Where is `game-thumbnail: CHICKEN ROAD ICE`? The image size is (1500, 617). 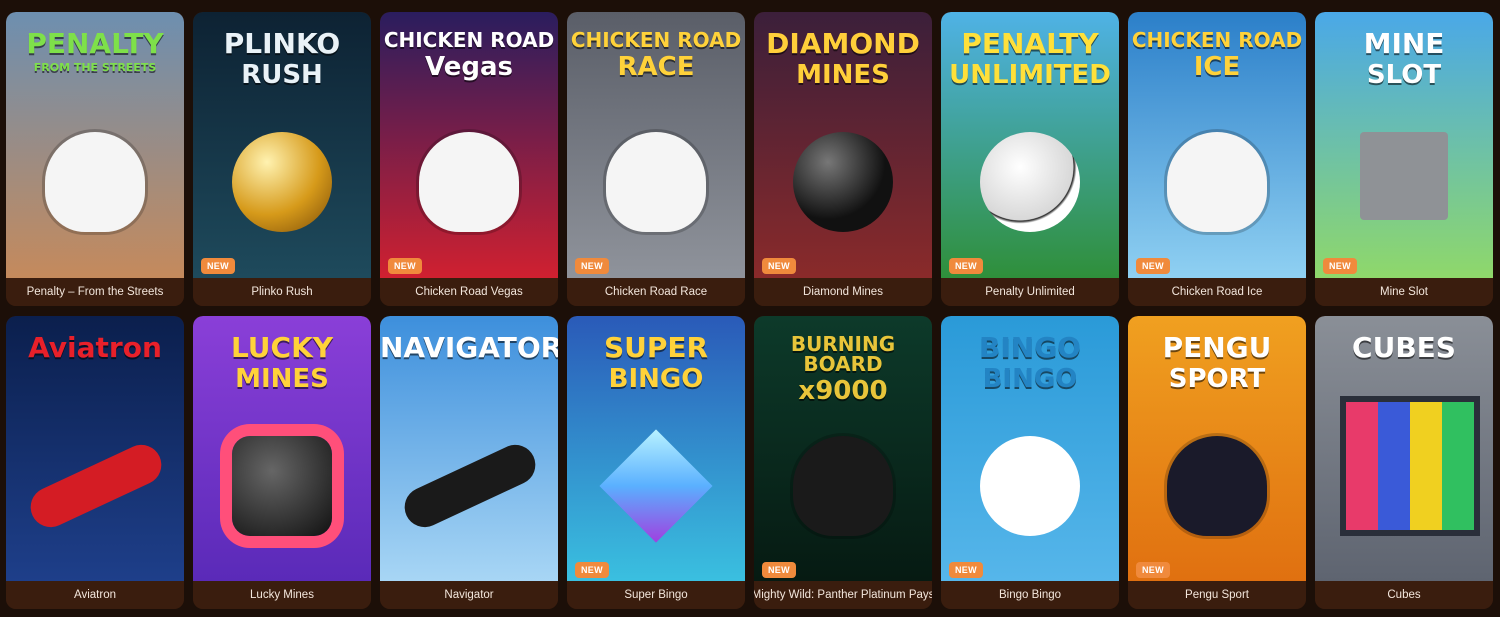
game-thumbnail: CHICKEN ROAD ICE is located at coordinates (1217, 145).